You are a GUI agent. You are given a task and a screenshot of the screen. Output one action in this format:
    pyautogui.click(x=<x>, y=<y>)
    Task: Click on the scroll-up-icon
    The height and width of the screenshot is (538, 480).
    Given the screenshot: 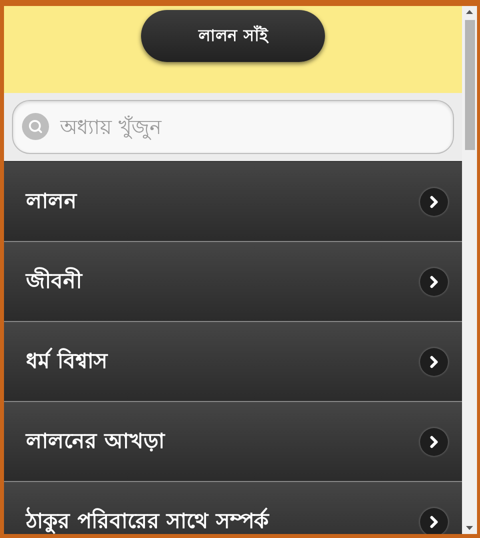 What is the action you would take?
    pyautogui.click(x=469, y=12)
    